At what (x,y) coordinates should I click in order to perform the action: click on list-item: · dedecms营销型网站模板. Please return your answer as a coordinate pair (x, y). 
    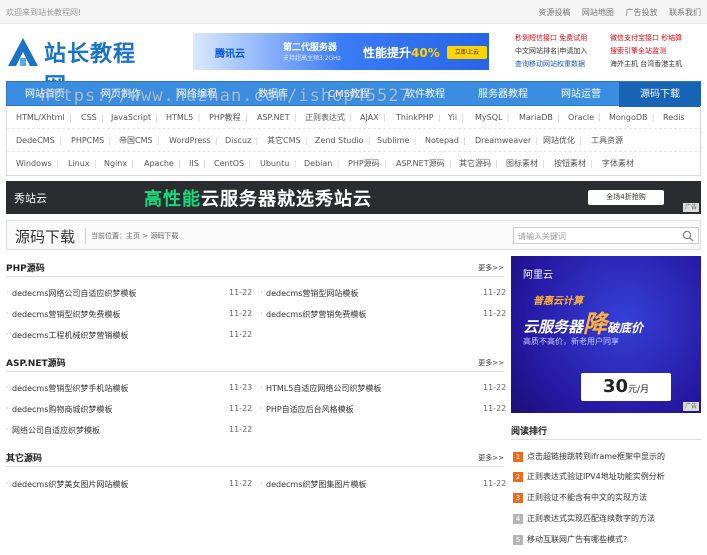
    Looking at the image, I should click on (309, 293).